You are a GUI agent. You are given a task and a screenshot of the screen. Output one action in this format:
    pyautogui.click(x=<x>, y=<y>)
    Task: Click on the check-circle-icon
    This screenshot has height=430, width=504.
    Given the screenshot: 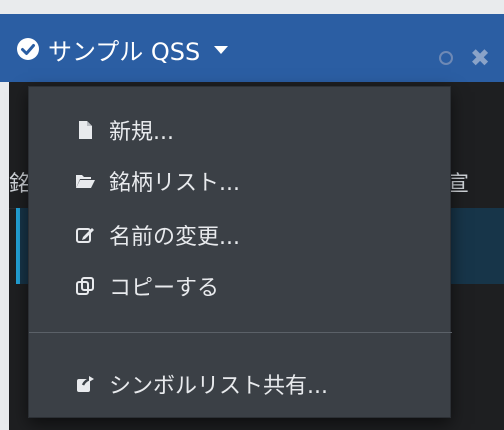 What is the action you would take?
    pyautogui.click(x=28, y=49)
    